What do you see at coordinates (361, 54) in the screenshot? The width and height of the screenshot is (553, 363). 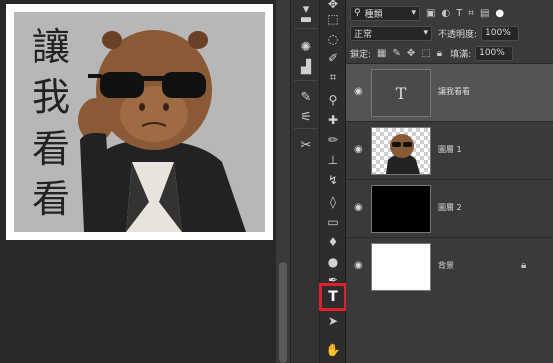 I see `lock-label: 鎖定:` at bounding box center [361, 54].